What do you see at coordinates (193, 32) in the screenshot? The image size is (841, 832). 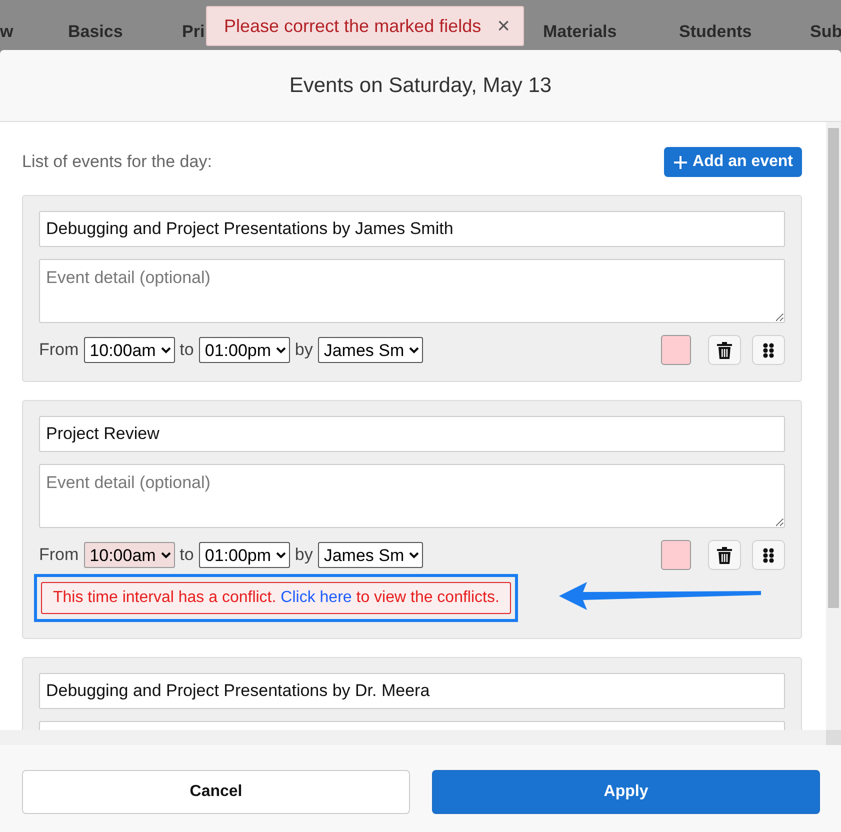 I see `nav-tab: Pri` at bounding box center [193, 32].